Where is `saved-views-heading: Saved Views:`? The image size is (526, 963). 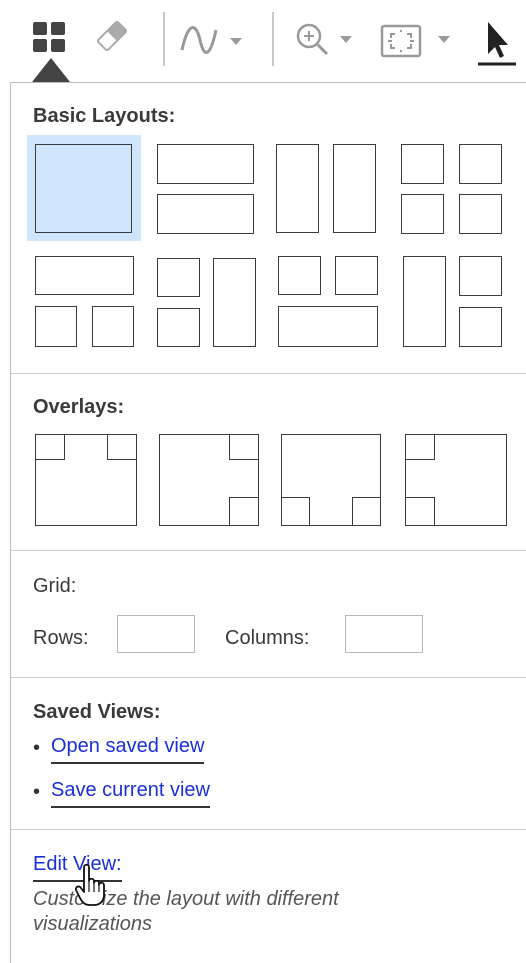
saved-views-heading: Saved Views: is located at coordinates (97, 712).